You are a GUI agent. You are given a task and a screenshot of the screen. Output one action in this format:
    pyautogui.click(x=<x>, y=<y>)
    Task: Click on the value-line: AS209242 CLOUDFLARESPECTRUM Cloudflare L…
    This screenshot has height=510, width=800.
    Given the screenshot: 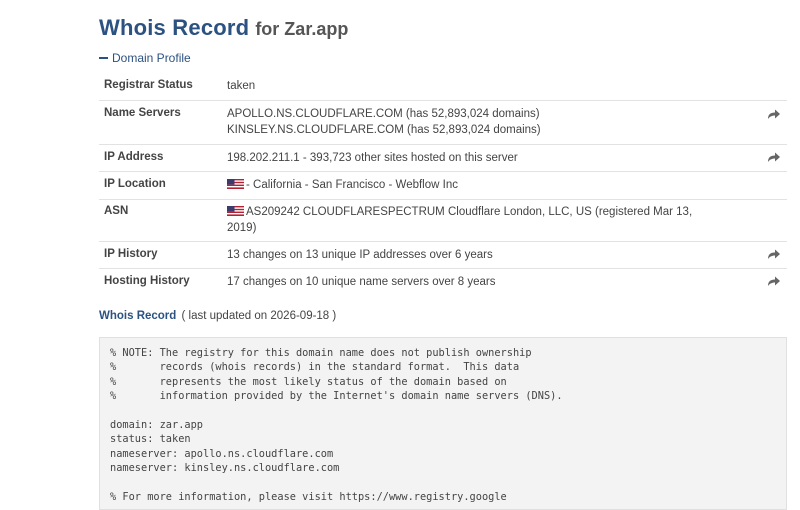 What is the action you would take?
    pyautogui.click(x=469, y=212)
    